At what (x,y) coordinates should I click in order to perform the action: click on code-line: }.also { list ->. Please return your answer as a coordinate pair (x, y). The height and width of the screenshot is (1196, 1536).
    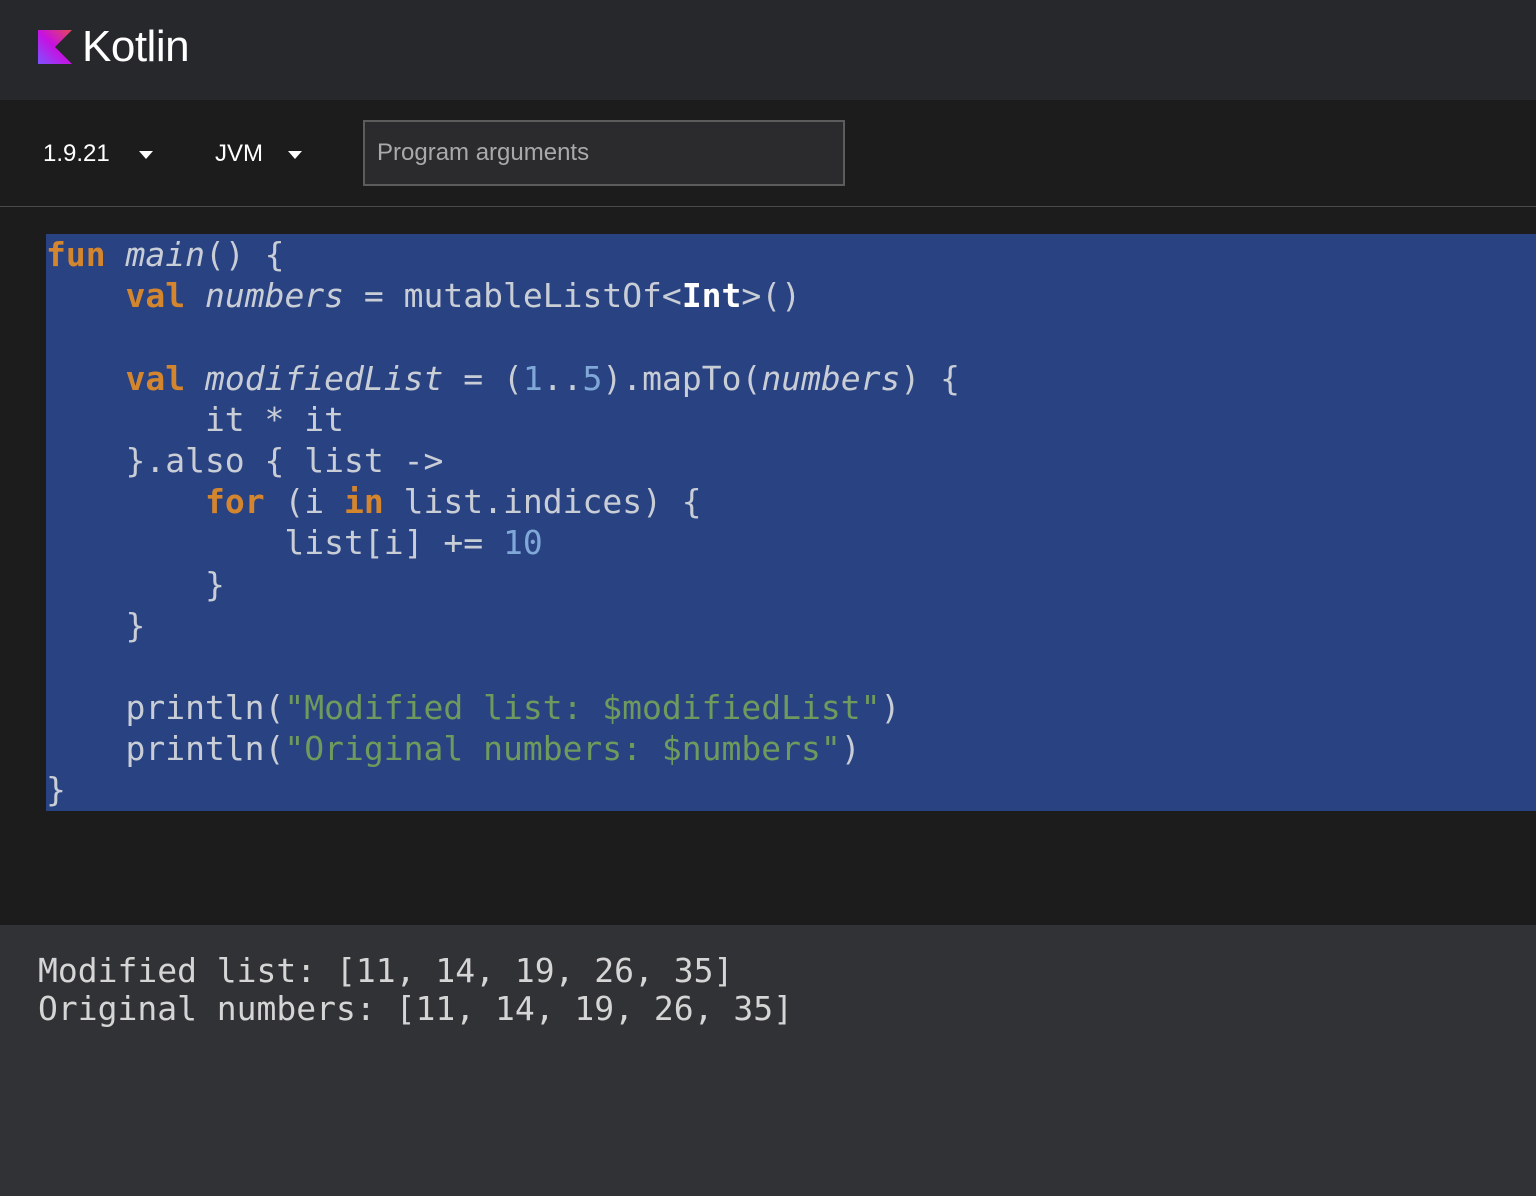
    Looking at the image, I should click on (791, 460).